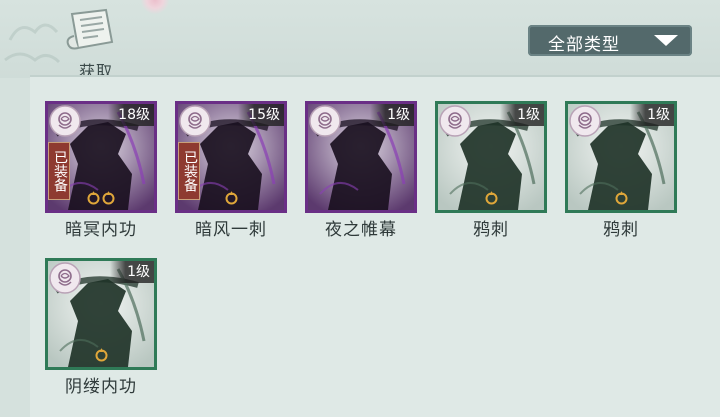 The height and width of the screenshot is (417, 720). Describe the element at coordinates (131, 115) in the screenshot. I see `level-badge: 18级` at that location.